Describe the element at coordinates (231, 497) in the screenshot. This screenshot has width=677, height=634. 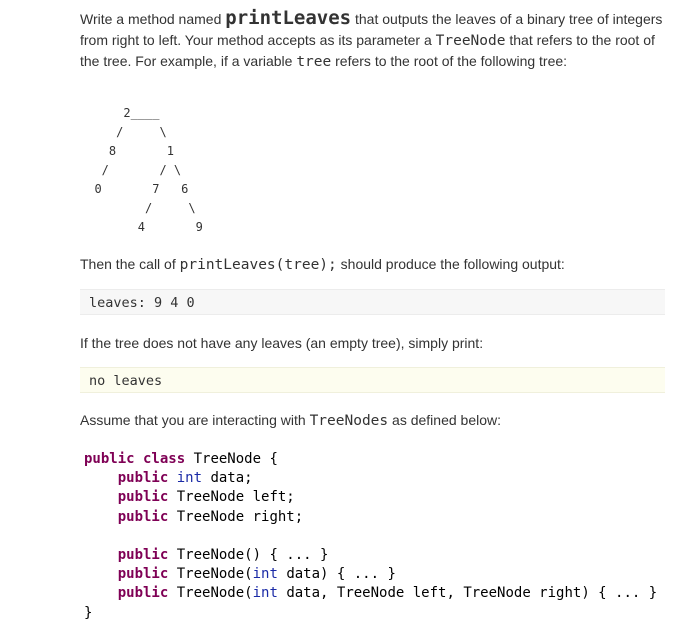
I see `code-text: TreeNode left;` at that location.